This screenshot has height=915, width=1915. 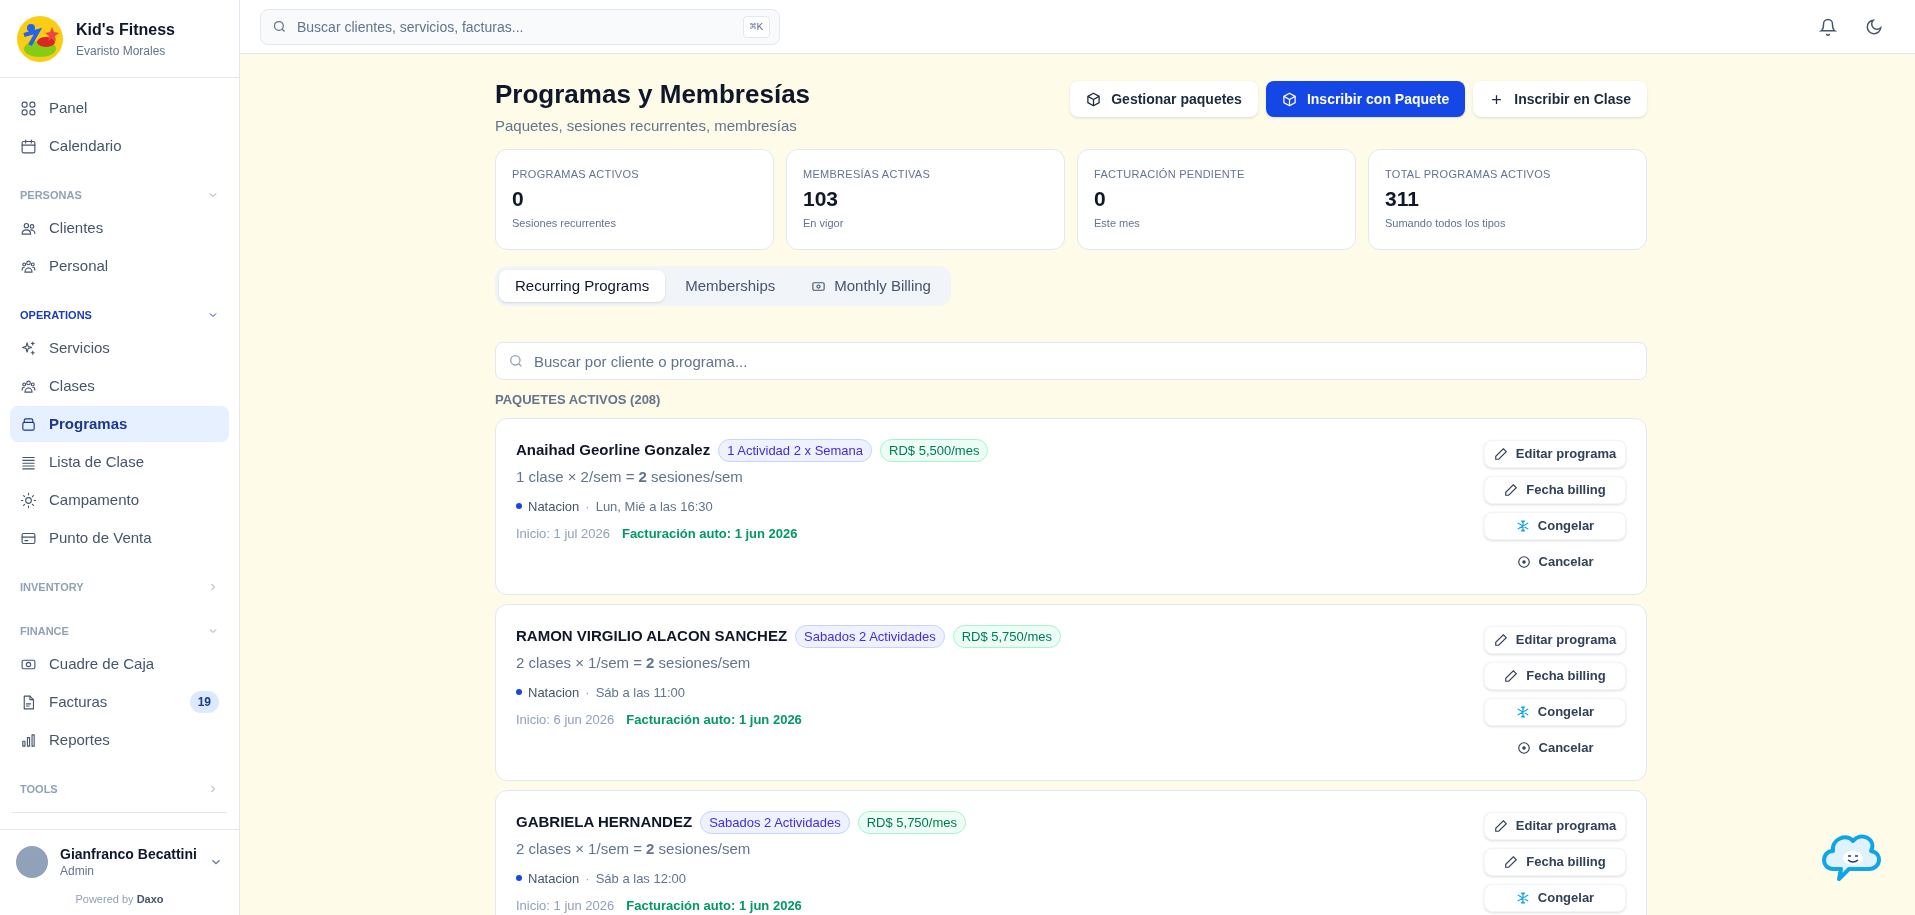 I want to click on price-tag: RD$ 5,500/mes, so click(x=934, y=450).